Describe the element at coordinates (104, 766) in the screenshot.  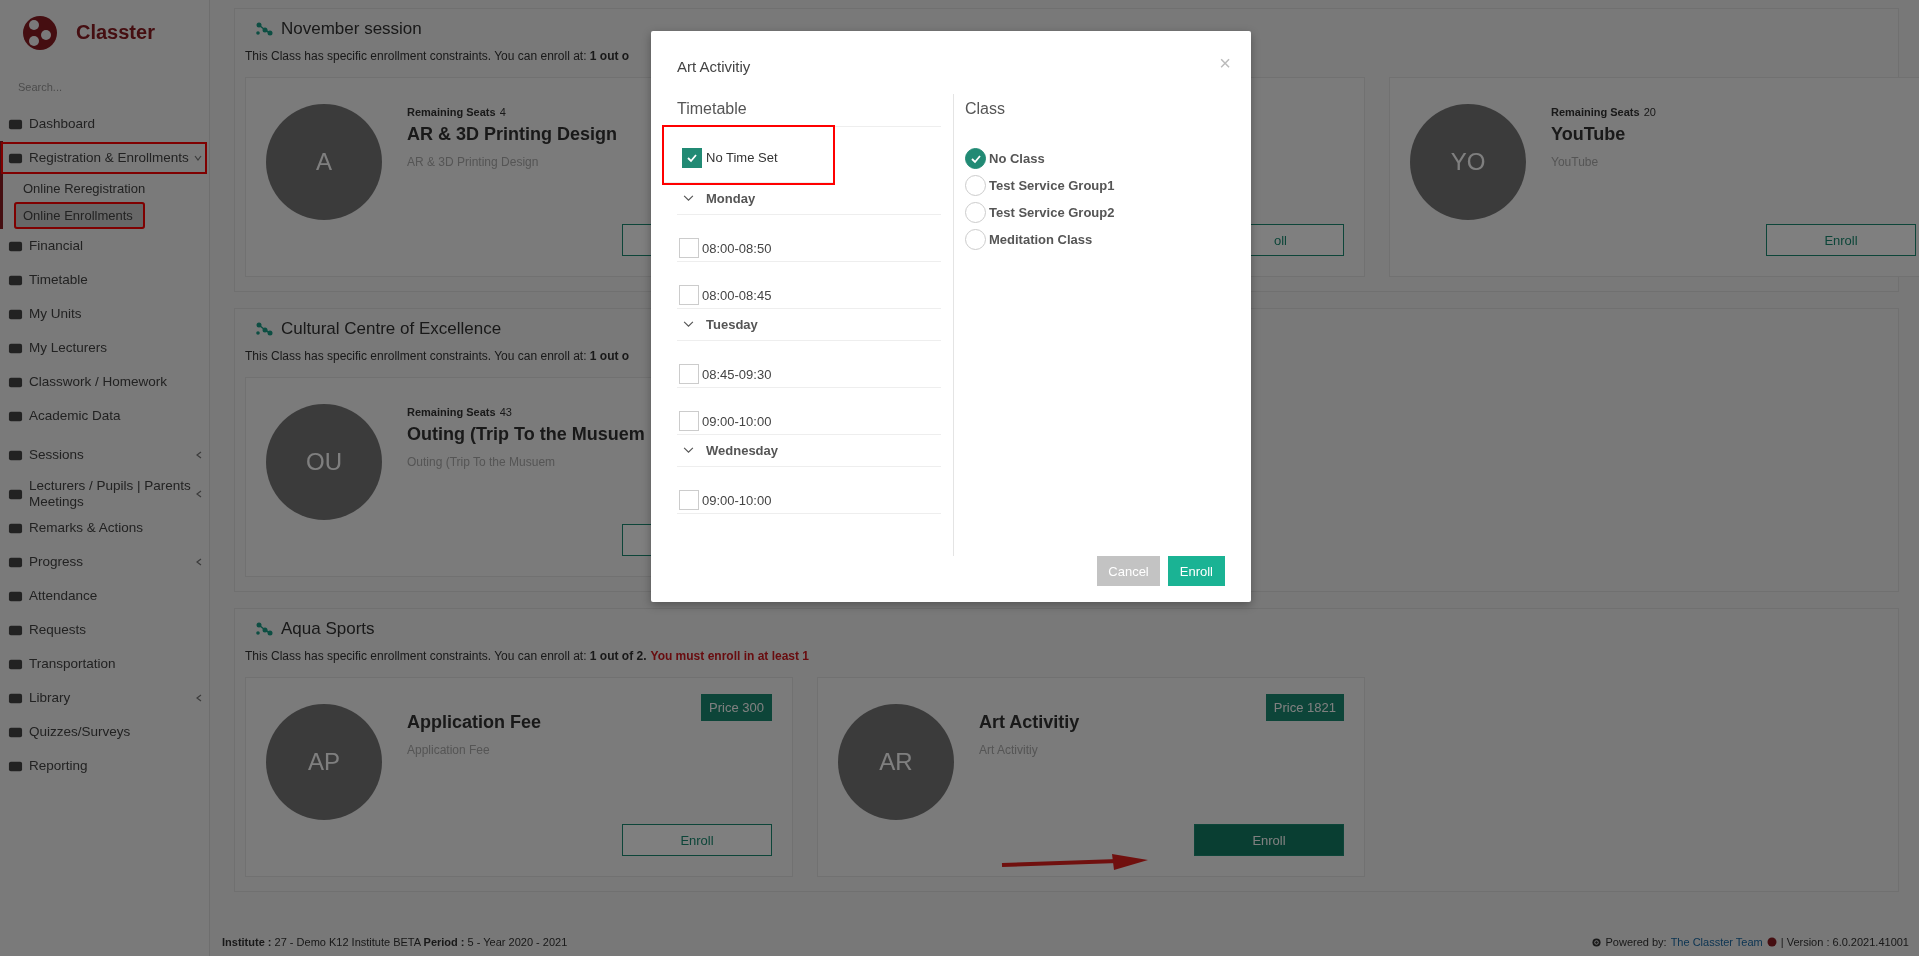
I see `sidebar-item: Reporting` at that location.